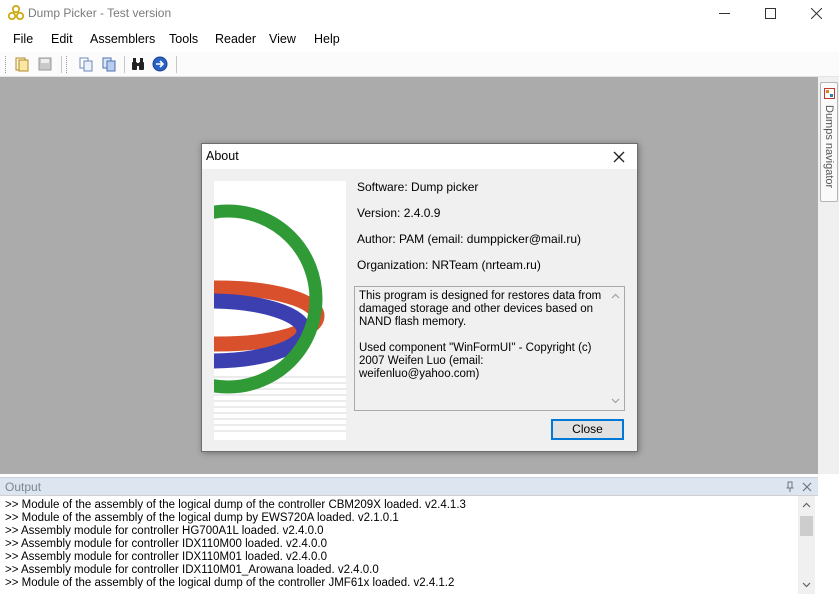  What do you see at coordinates (327, 39) in the screenshot?
I see `menu-help: Help` at bounding box center [327, 39].